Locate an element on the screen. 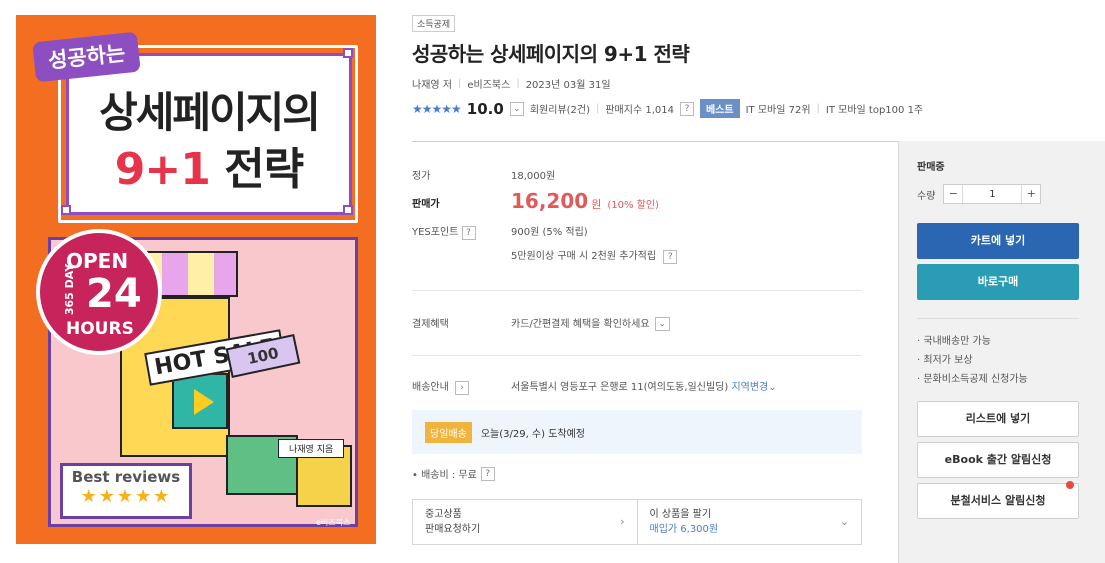  used-sell-request-button: 중고상품 판매요청하기 › is located at coordinates (525, 522).